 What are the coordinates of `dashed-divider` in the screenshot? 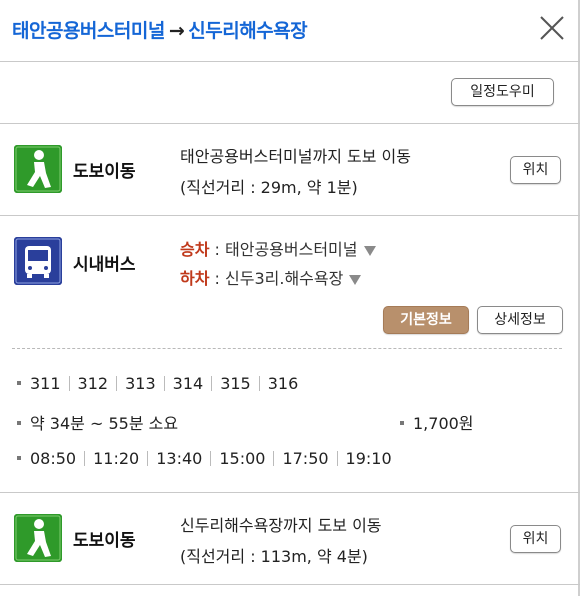 It's located at (287, 348).